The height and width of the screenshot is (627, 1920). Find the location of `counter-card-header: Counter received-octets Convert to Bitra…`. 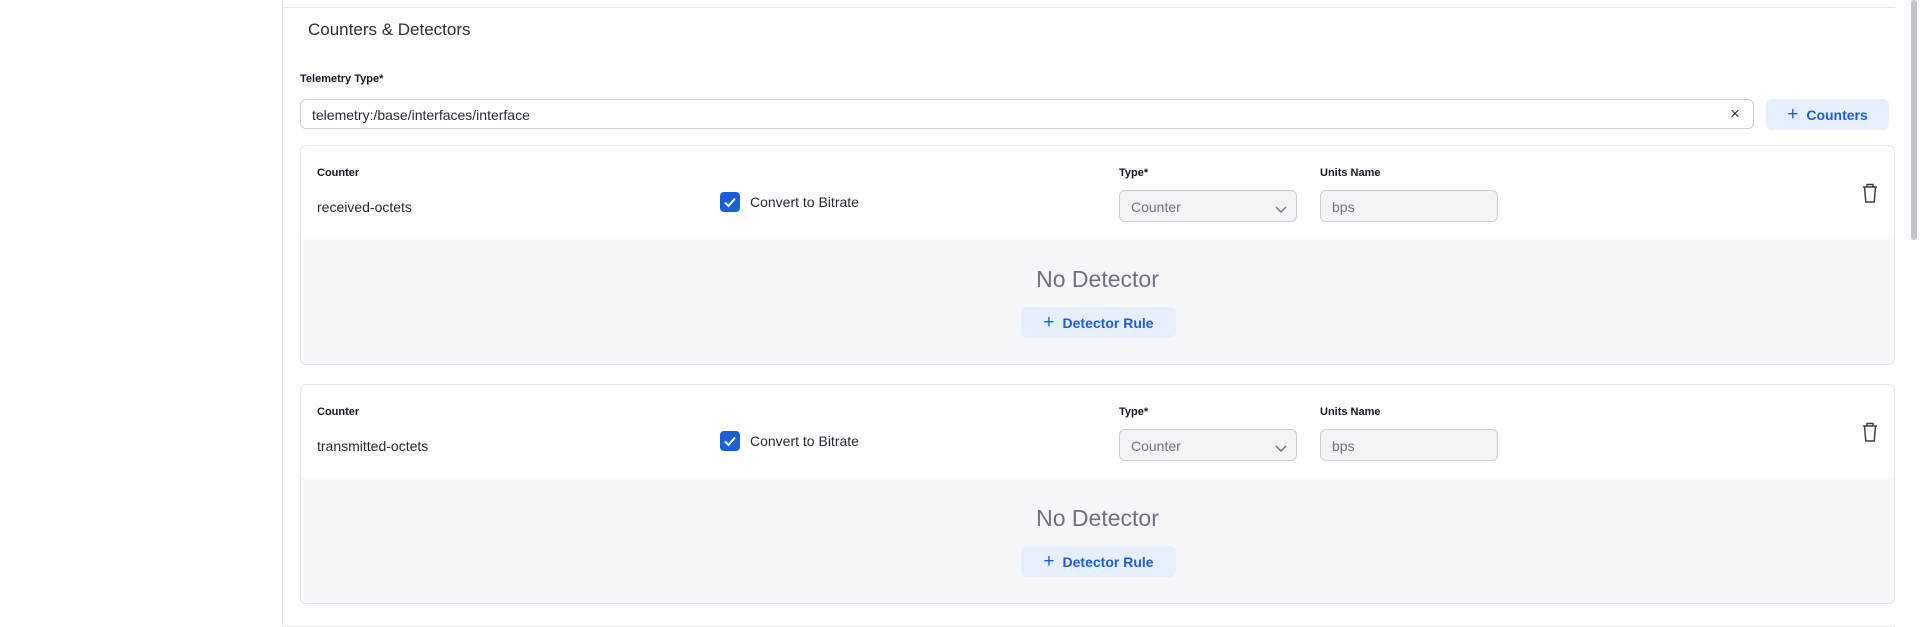

counter-card-header: Counter received-octets Convert to Bitra… is located at coordinates (1097, 193).